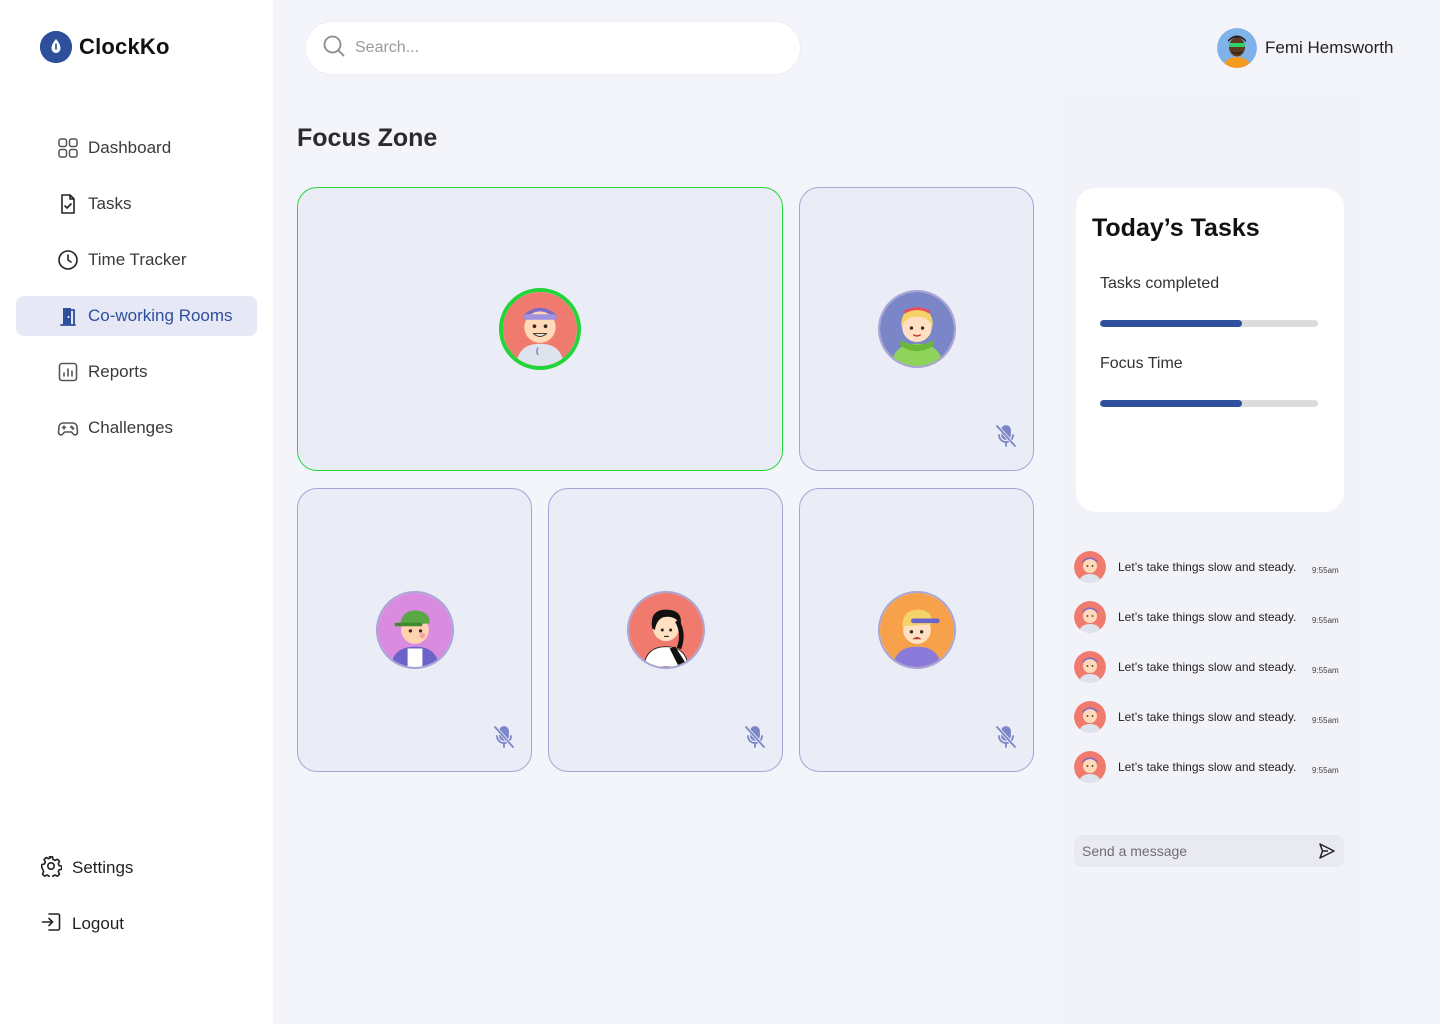 The height and width of the screenshot is (1024, 1440). I want to click on task-progress-fill, so click(1171, 323).